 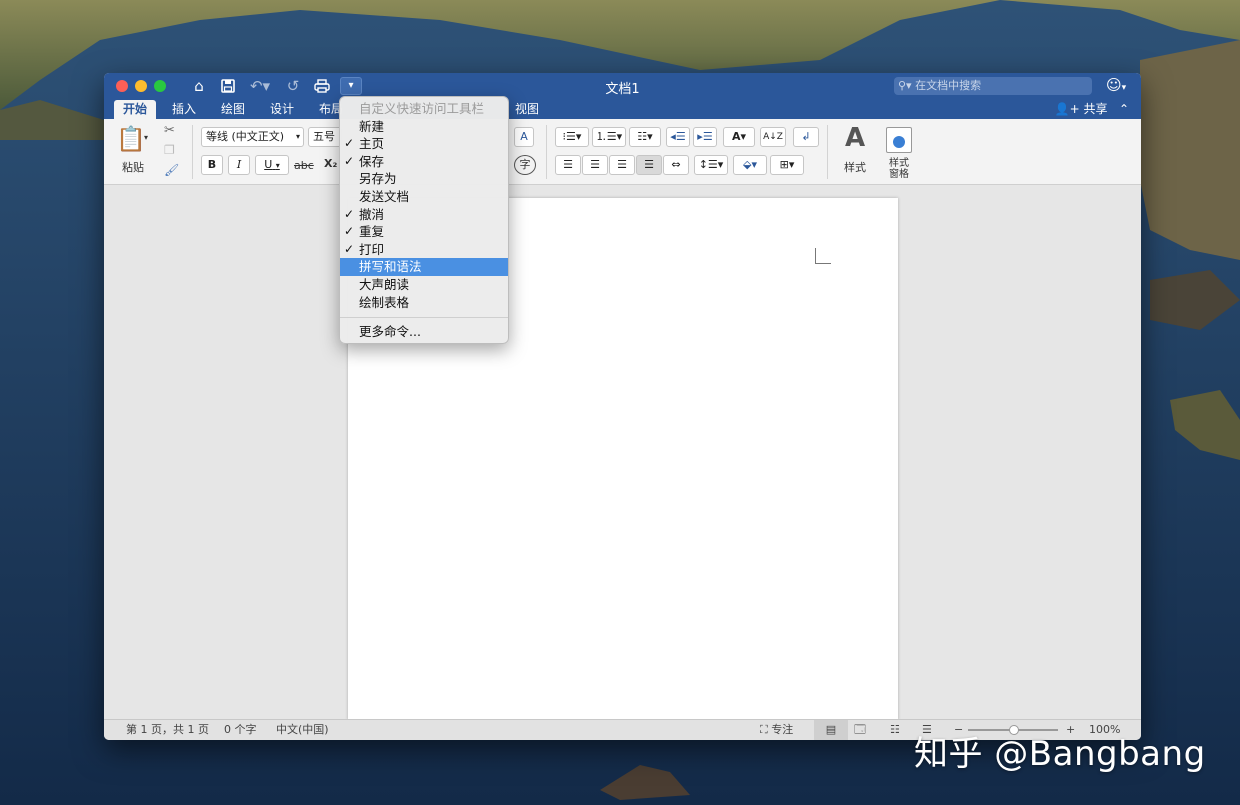 What do you see at coordinates (424, 232) in the screenshot?
I see `menu-item-redo: ✓ 重复` at bounding box center [424, 232].